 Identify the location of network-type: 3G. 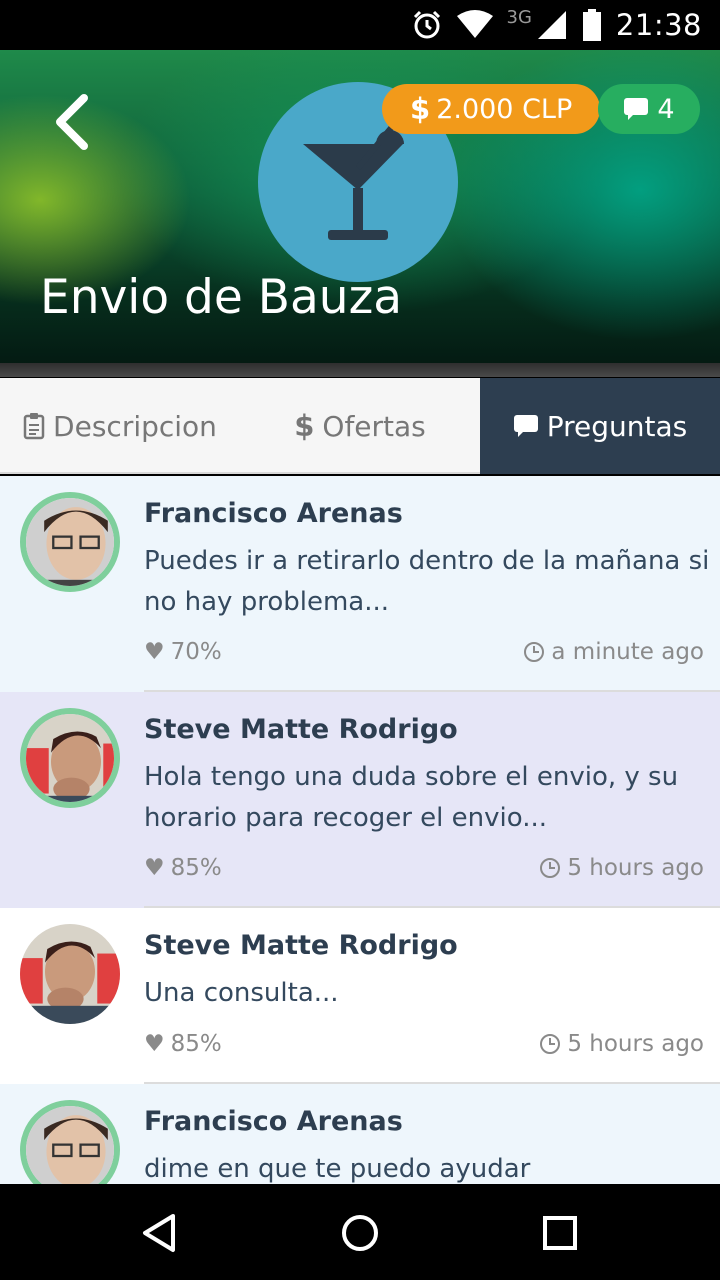
(519, 17).